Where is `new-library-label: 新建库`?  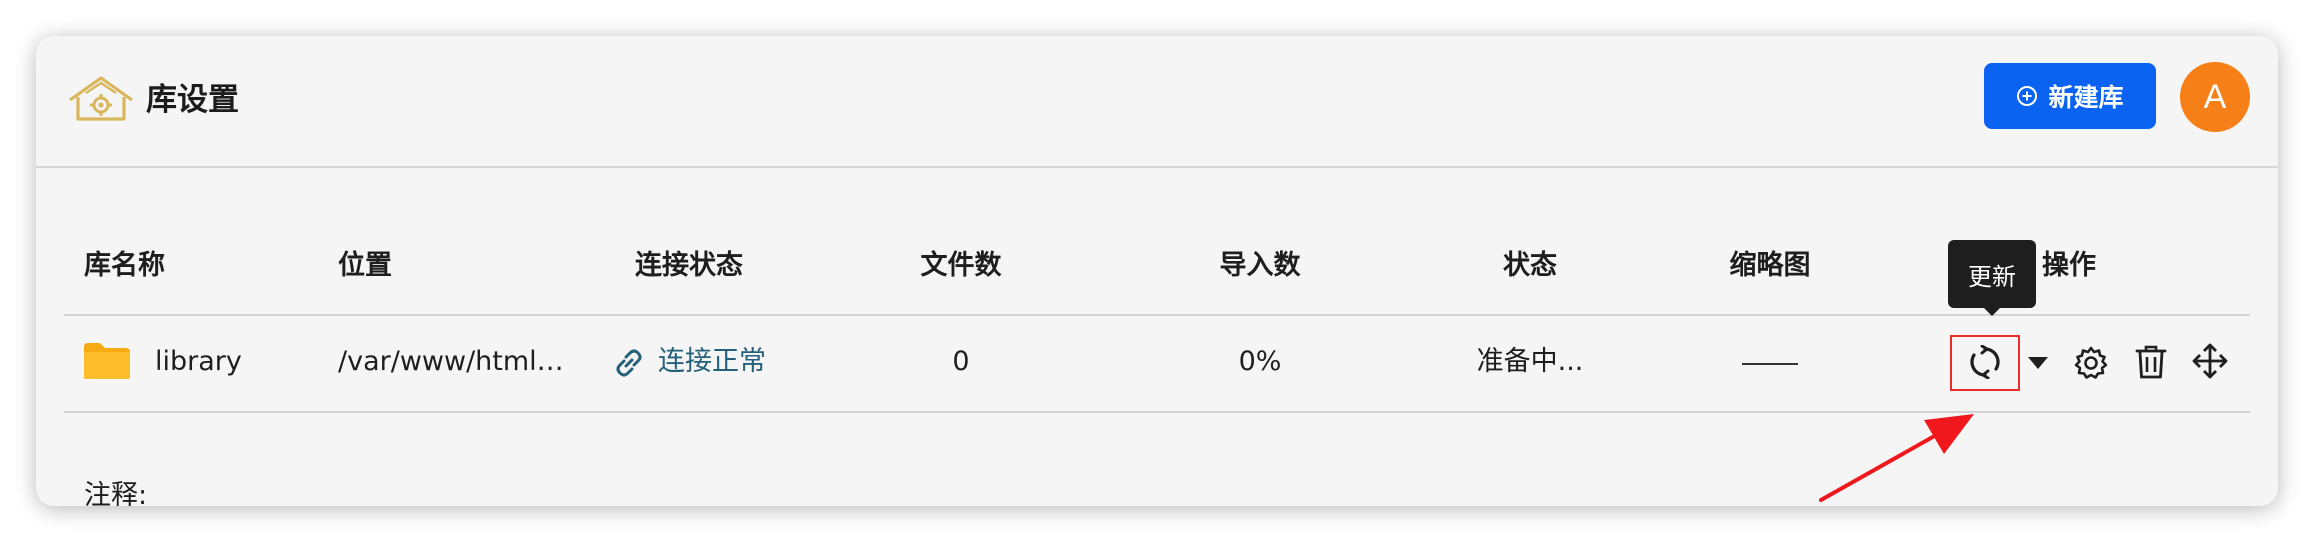 new-library-label: 新建库 is located at coordinates (2086, 97).